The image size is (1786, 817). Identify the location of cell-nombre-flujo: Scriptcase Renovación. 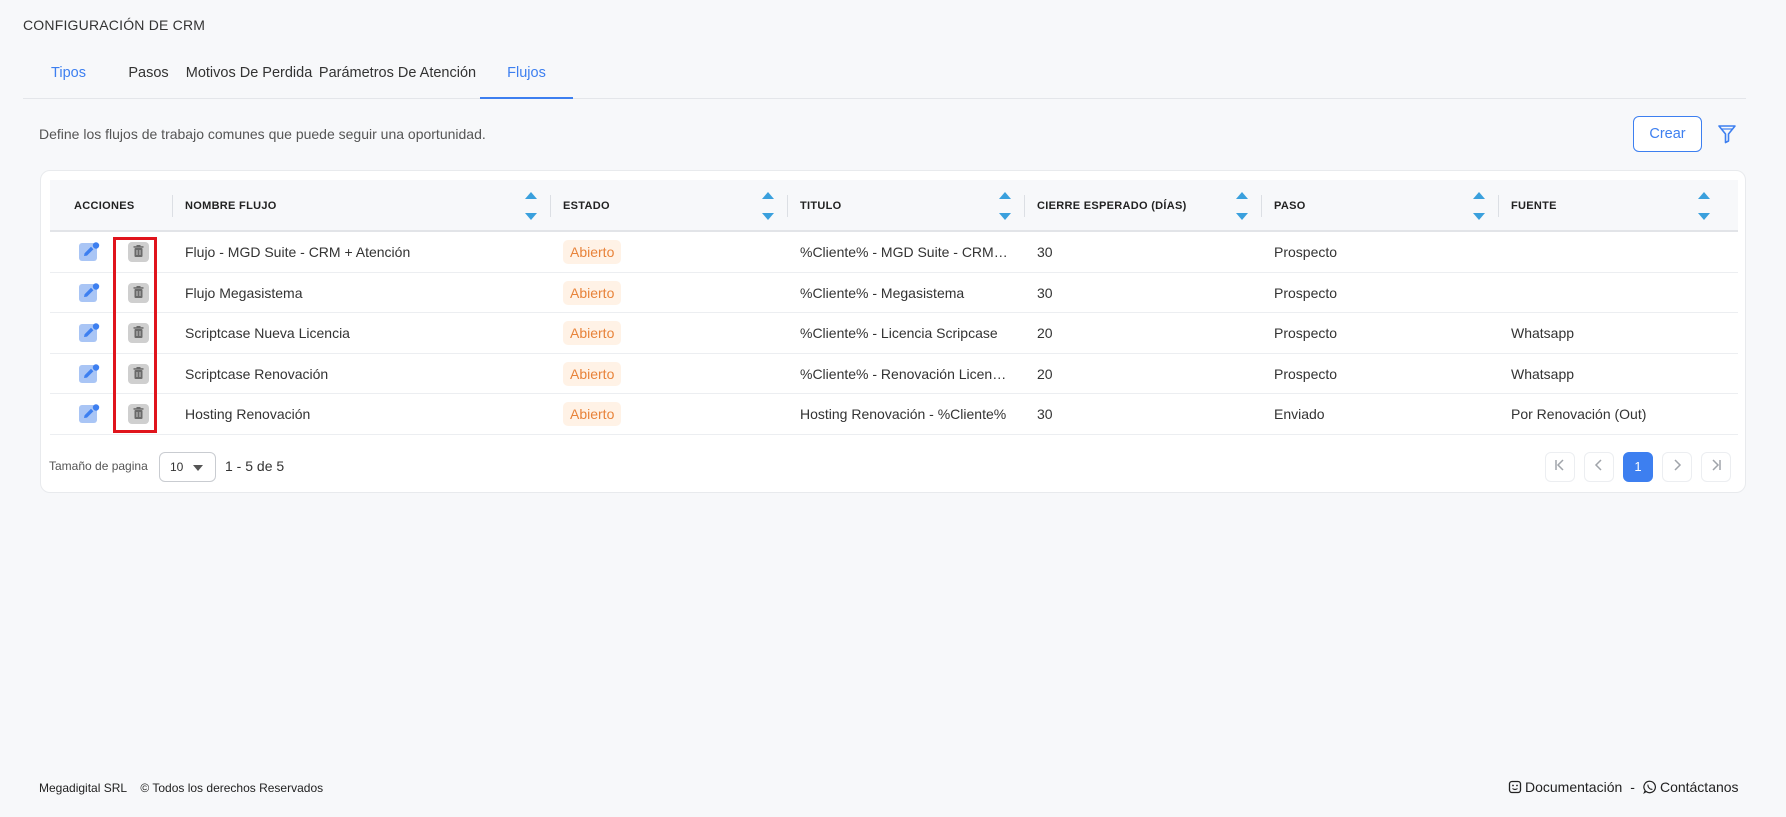
(350, 374).